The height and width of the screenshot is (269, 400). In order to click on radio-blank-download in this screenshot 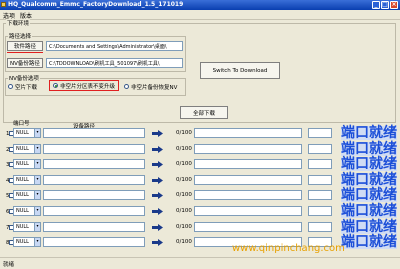, I will do `click(10, 86)`.